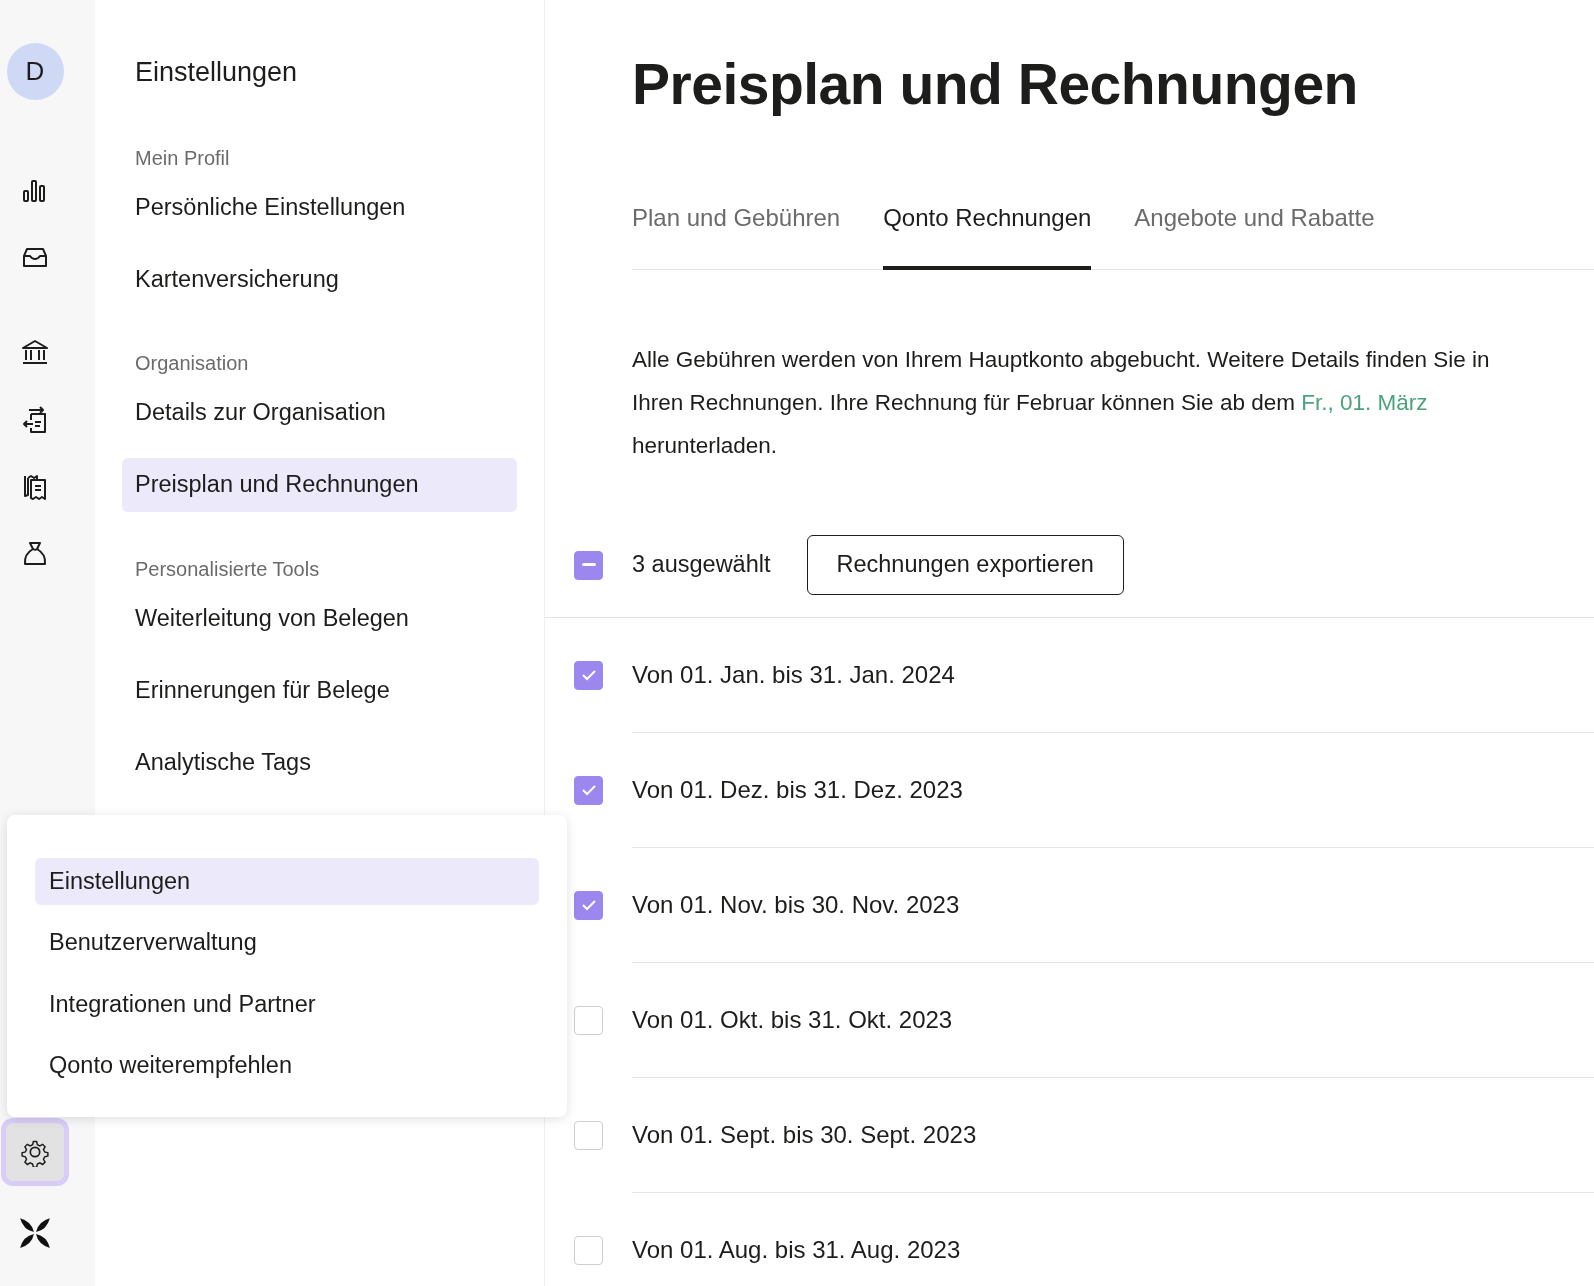 Image resolution: width=1594 pixels, height=1286 pixels. Describe the element at coordinates (793, 675) in the screenshot. I see `invoice-period: Von 01. Jan. bis 31. Jan. 2024` at that location.